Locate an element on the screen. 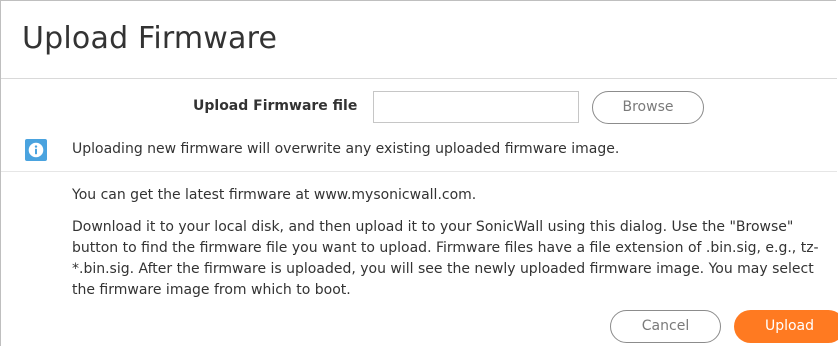 This screenshot has width=838, height=346. upload-firmware-file-label: Upload Firmware file is located at coordinates (275, 106).